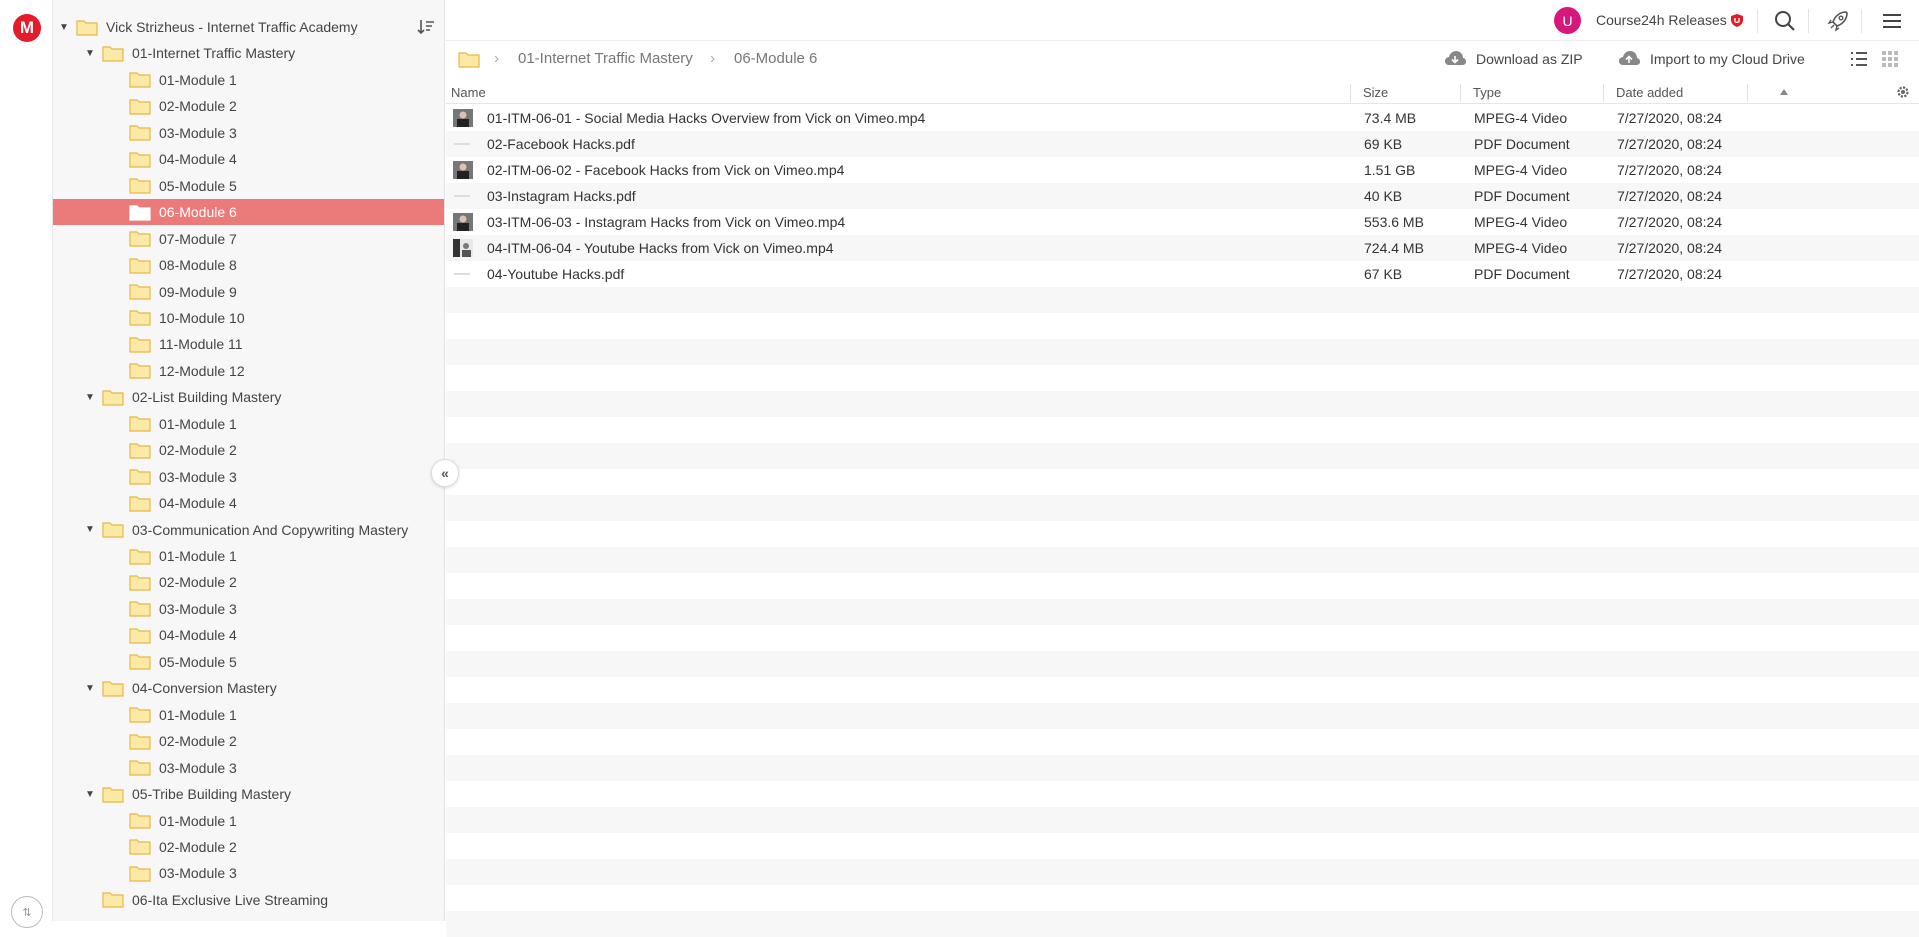 The width and height of the screenshot is (1919, 937). What do you see at coordinates (248, 688) in the screenshot?
I see `tree-item-folder: ▼ 04-Conversion Mastery` at bounding box center [248, 688].